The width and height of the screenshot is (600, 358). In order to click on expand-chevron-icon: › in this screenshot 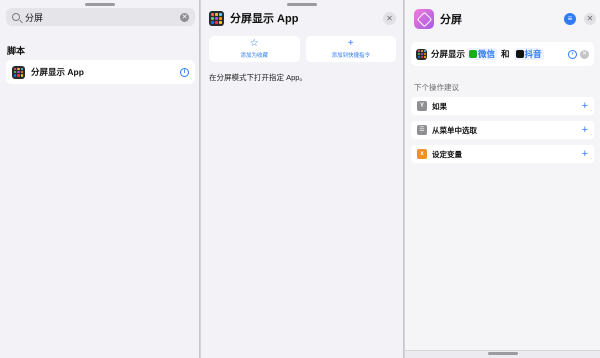, I will do `click(572, 54)`.